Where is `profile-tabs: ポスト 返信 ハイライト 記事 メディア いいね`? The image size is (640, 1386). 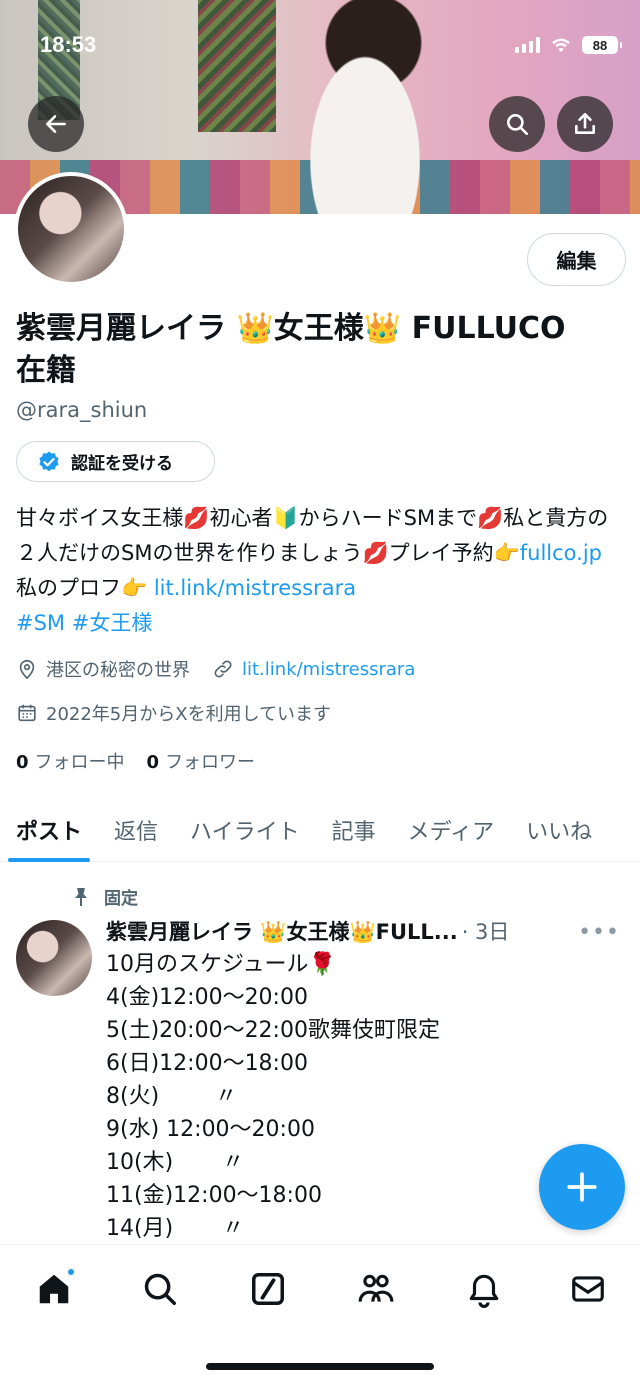
profile-tabs: ポスト 返信 ハイライト 記事 メディア いいね is located at coordinates (320, 830).